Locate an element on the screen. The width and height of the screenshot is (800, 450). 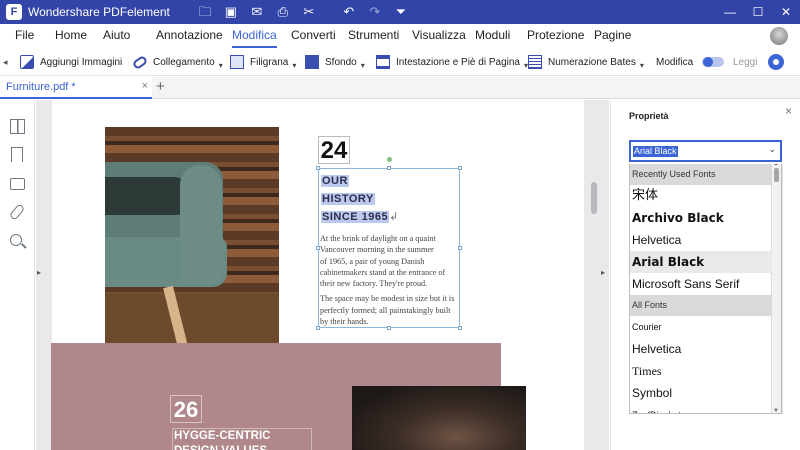
settings-gear-icon is located at coordinates (776, 62).